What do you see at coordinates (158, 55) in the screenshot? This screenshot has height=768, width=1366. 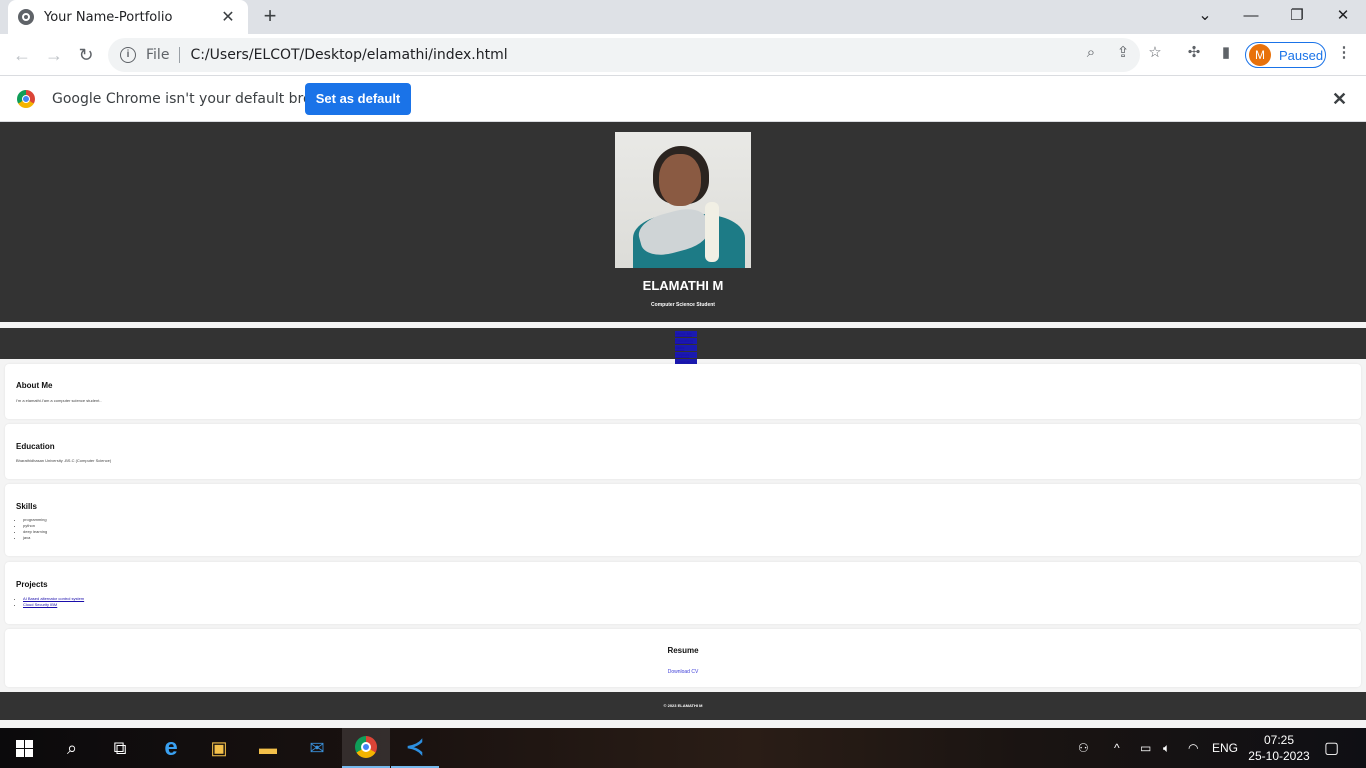 I see `address-scheme: File` at bounding box center [158, 55].